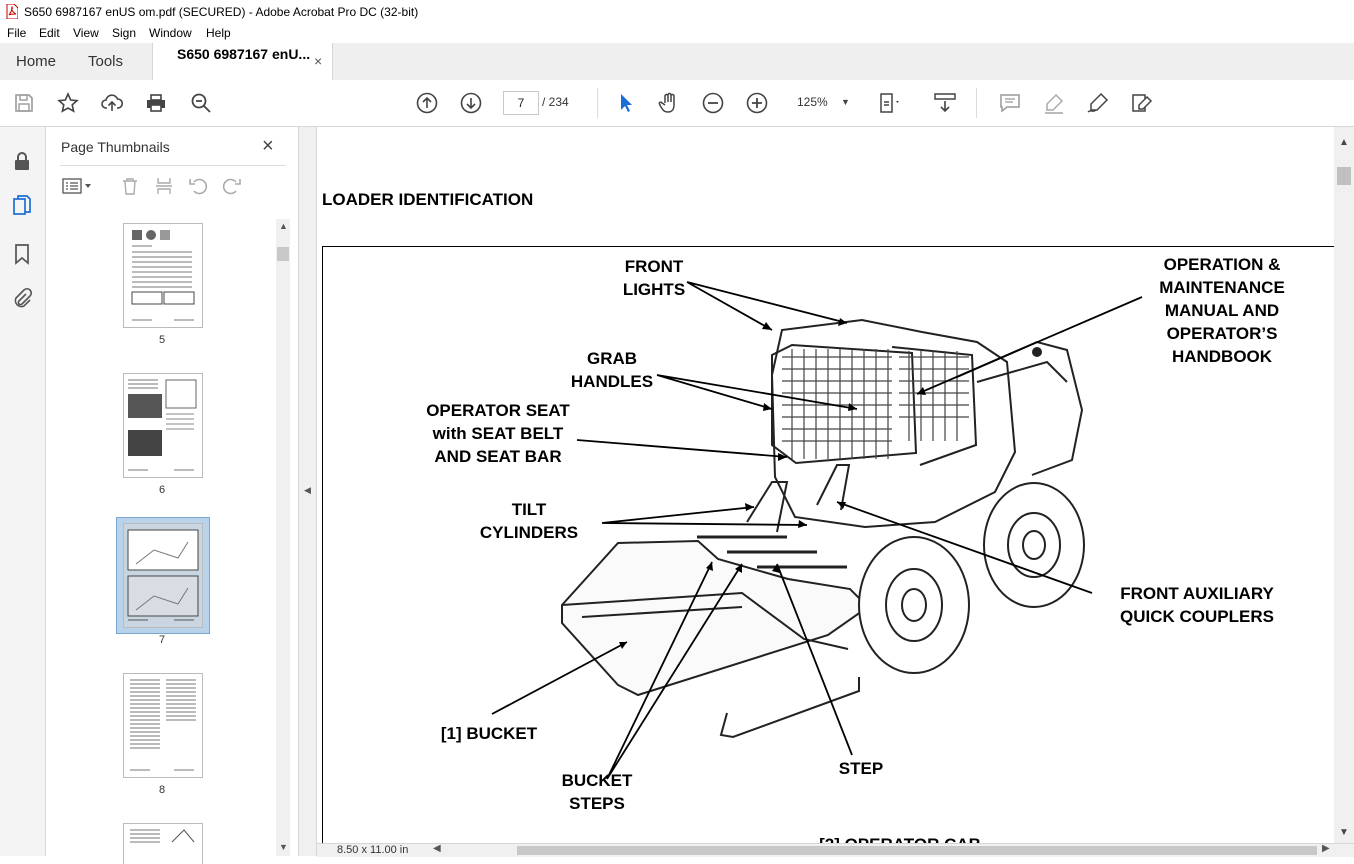 This screenshot has height=864, width=1354. What do you see at coordinates (654, 289) in the screenshot?
I see `label-line: LIGHTS` at bounding box center [654, 289].